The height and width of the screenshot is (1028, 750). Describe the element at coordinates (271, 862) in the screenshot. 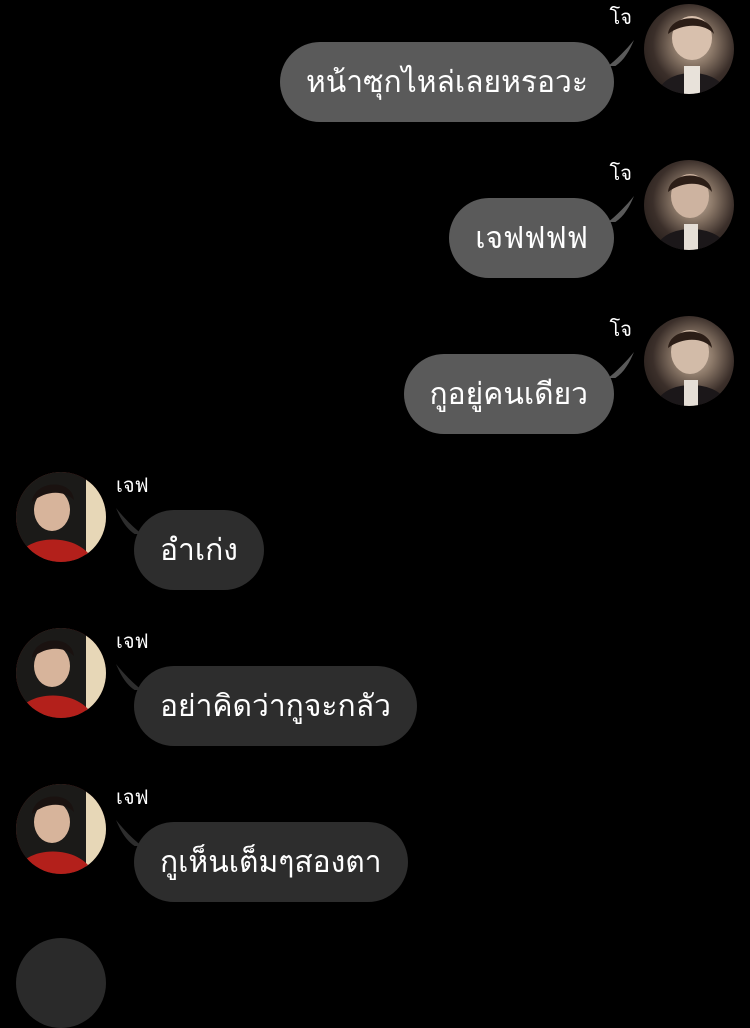

I see `incoming-message-bubble: กูเห็นเต็มๆสองตา` at that location.